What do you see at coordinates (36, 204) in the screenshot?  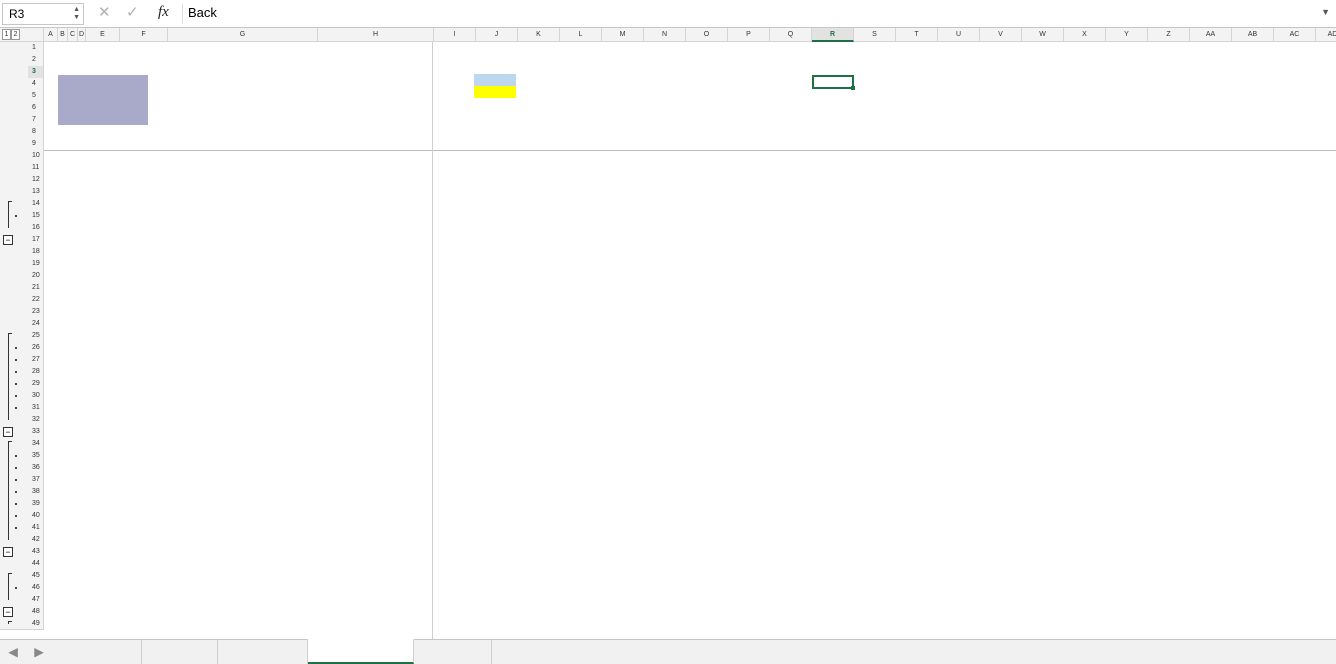 I see `row-header: 14` at bounding box center [36, 204].